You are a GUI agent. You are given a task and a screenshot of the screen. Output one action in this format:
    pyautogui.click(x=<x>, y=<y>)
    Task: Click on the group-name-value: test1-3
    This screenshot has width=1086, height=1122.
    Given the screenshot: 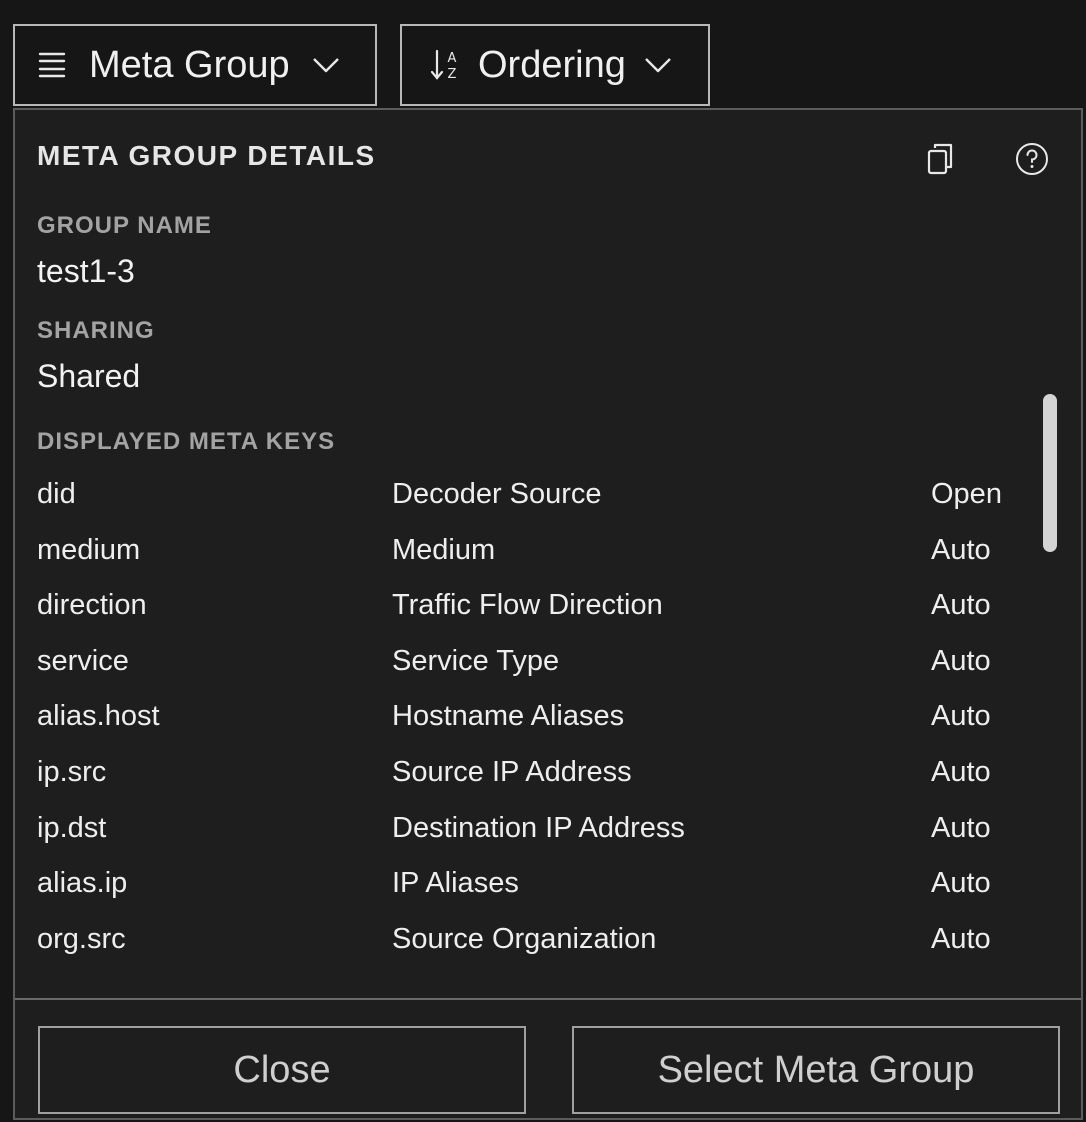 What is the action you would take?
    pyautogui.click(x=86, y=271)
    